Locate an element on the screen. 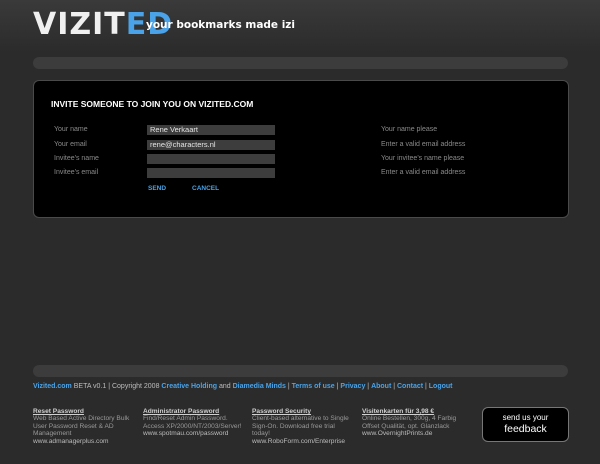 The height and width of the screenshot is (464, 600). your-name-hint: Your name please is located at coordinates (409, 129).